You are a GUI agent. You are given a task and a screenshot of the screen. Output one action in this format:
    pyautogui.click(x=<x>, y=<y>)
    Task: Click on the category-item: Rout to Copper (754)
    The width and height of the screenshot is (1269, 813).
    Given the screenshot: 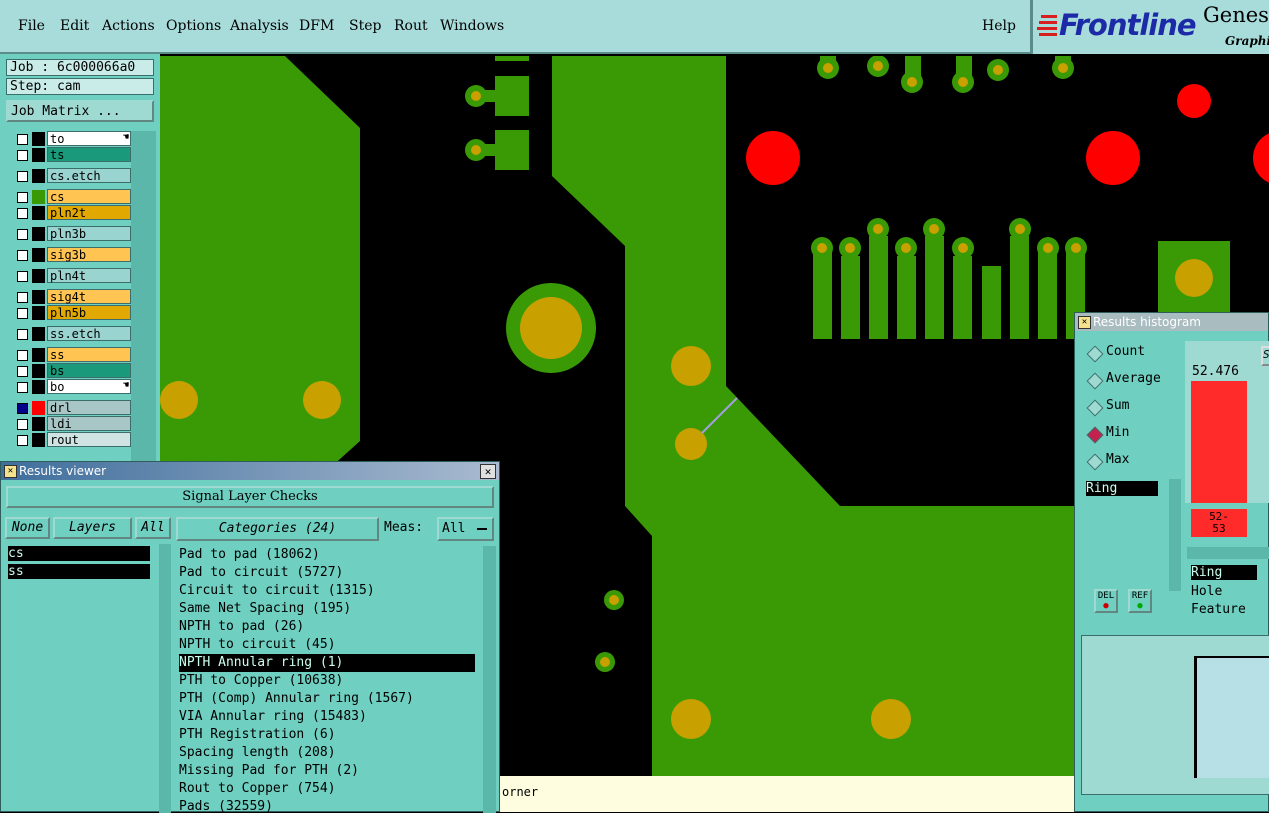 What is the action you would take?
    pyautogui.click(x=327, y=789)
    